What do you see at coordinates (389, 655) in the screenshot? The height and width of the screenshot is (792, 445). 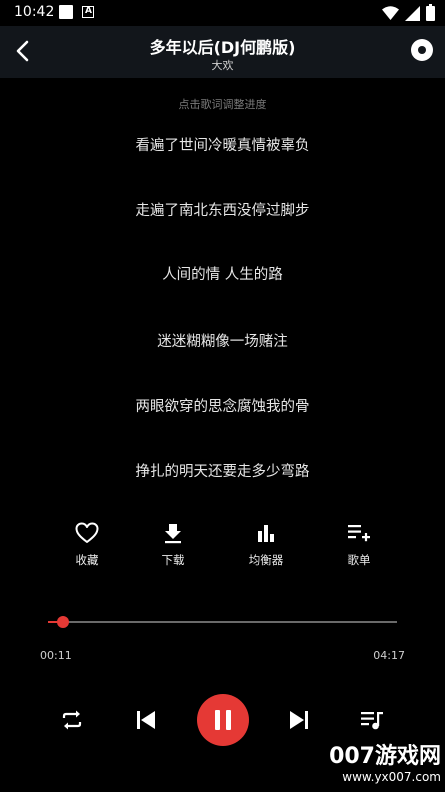 I see `total-time: 04:17` at bounding box center [389, 655].